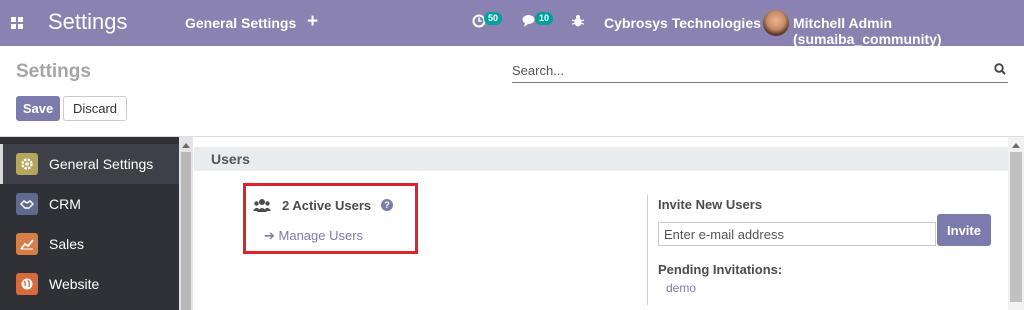  I want to click on users-section-header: Users, so click(601, 159).